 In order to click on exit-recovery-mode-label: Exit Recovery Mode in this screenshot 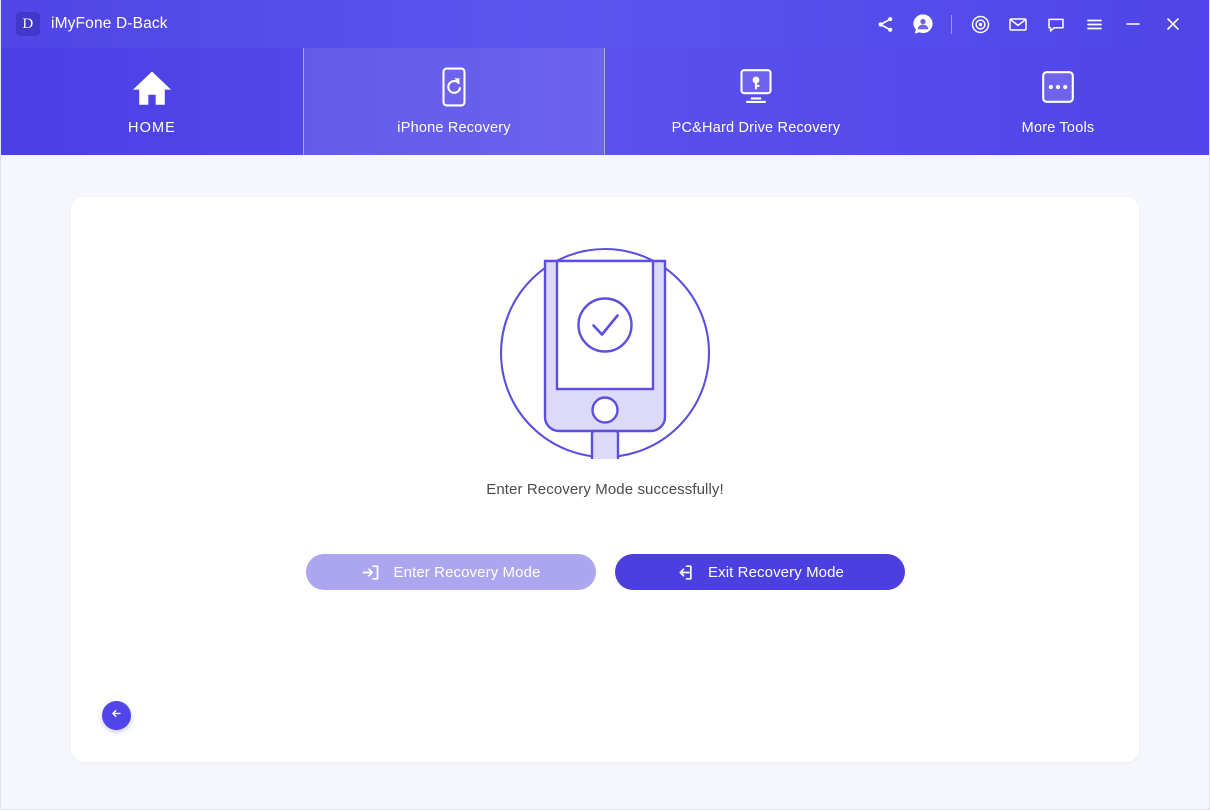, I will do `click(776, 572)`.